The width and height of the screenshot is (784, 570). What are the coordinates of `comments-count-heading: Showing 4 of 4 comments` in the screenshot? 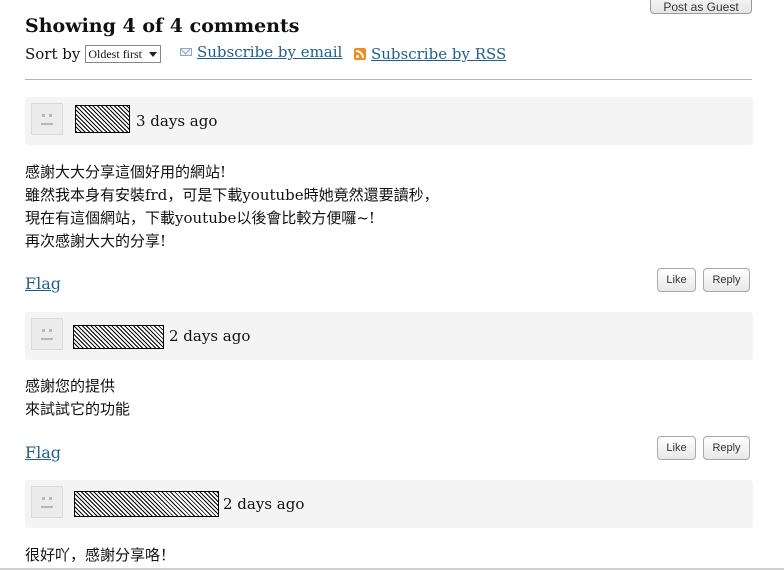 It's located at (162, 26).